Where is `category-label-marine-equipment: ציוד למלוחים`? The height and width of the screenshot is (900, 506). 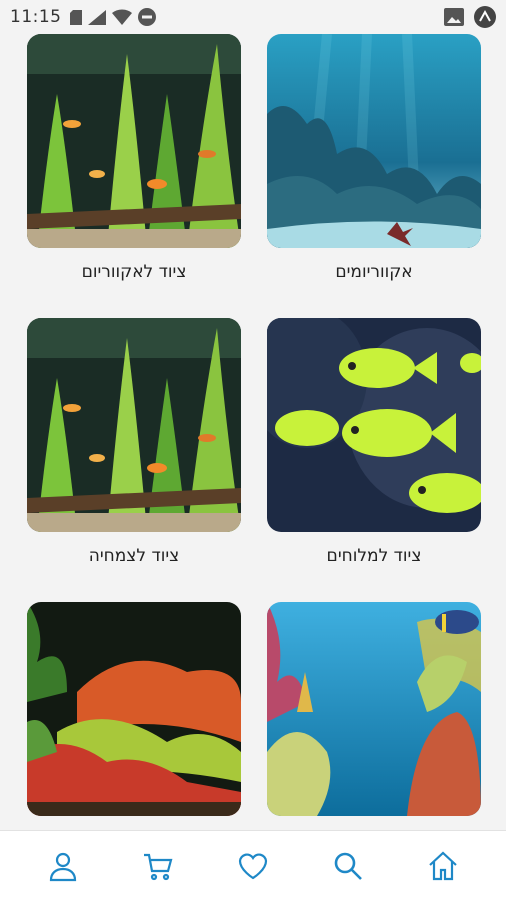 category-label-marine-equipment: ציוד למלוחים is located at coordinates (374, 556).